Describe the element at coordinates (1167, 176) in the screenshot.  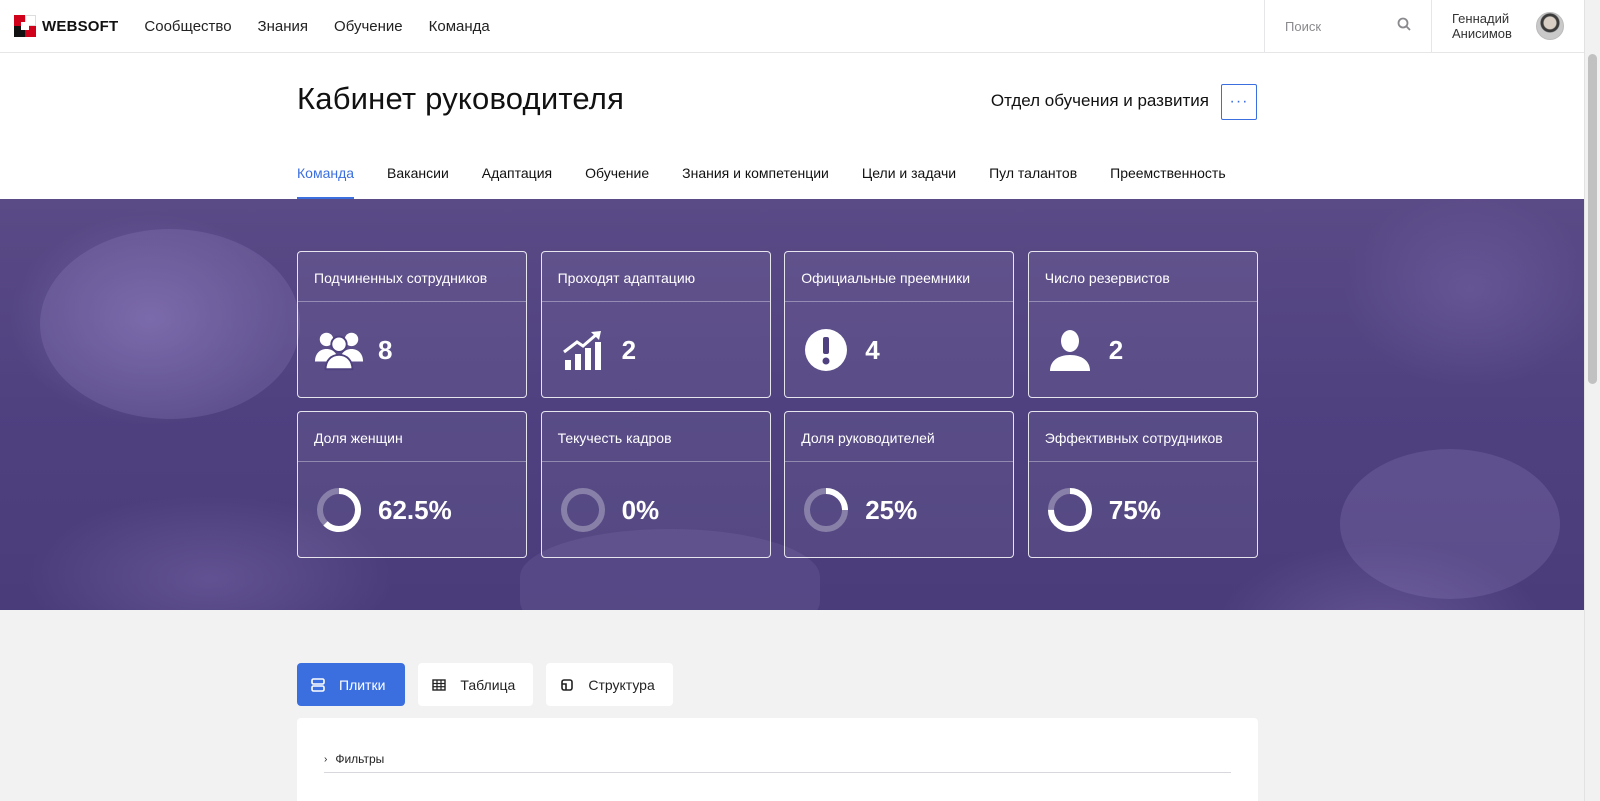
I see `tab-succession: Преемственность` at that location.